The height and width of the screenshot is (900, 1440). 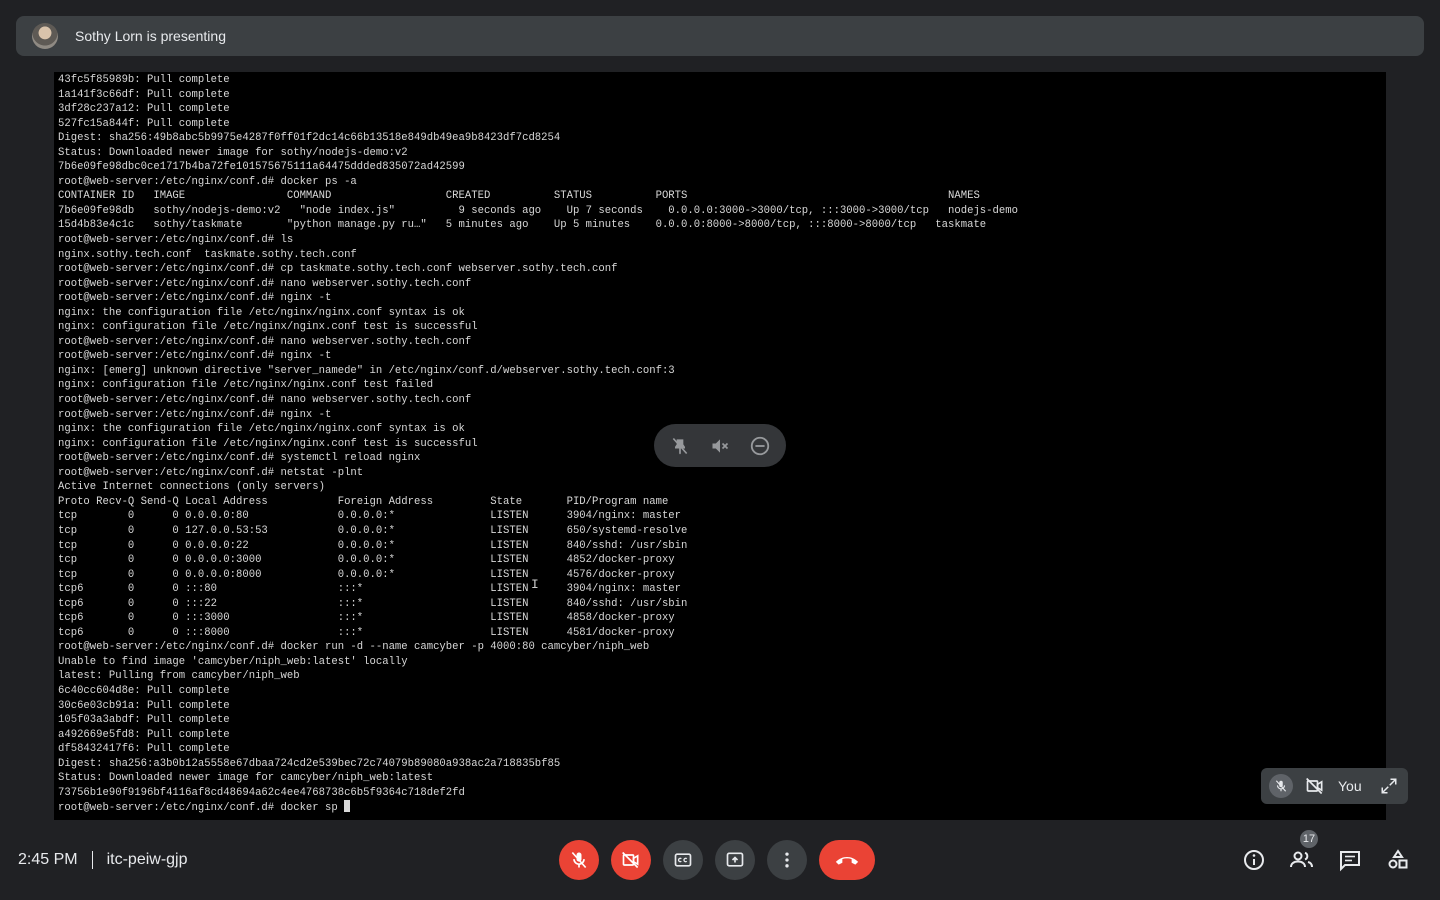 I want to click on people-button: 17, so click(x=1303, y=852).